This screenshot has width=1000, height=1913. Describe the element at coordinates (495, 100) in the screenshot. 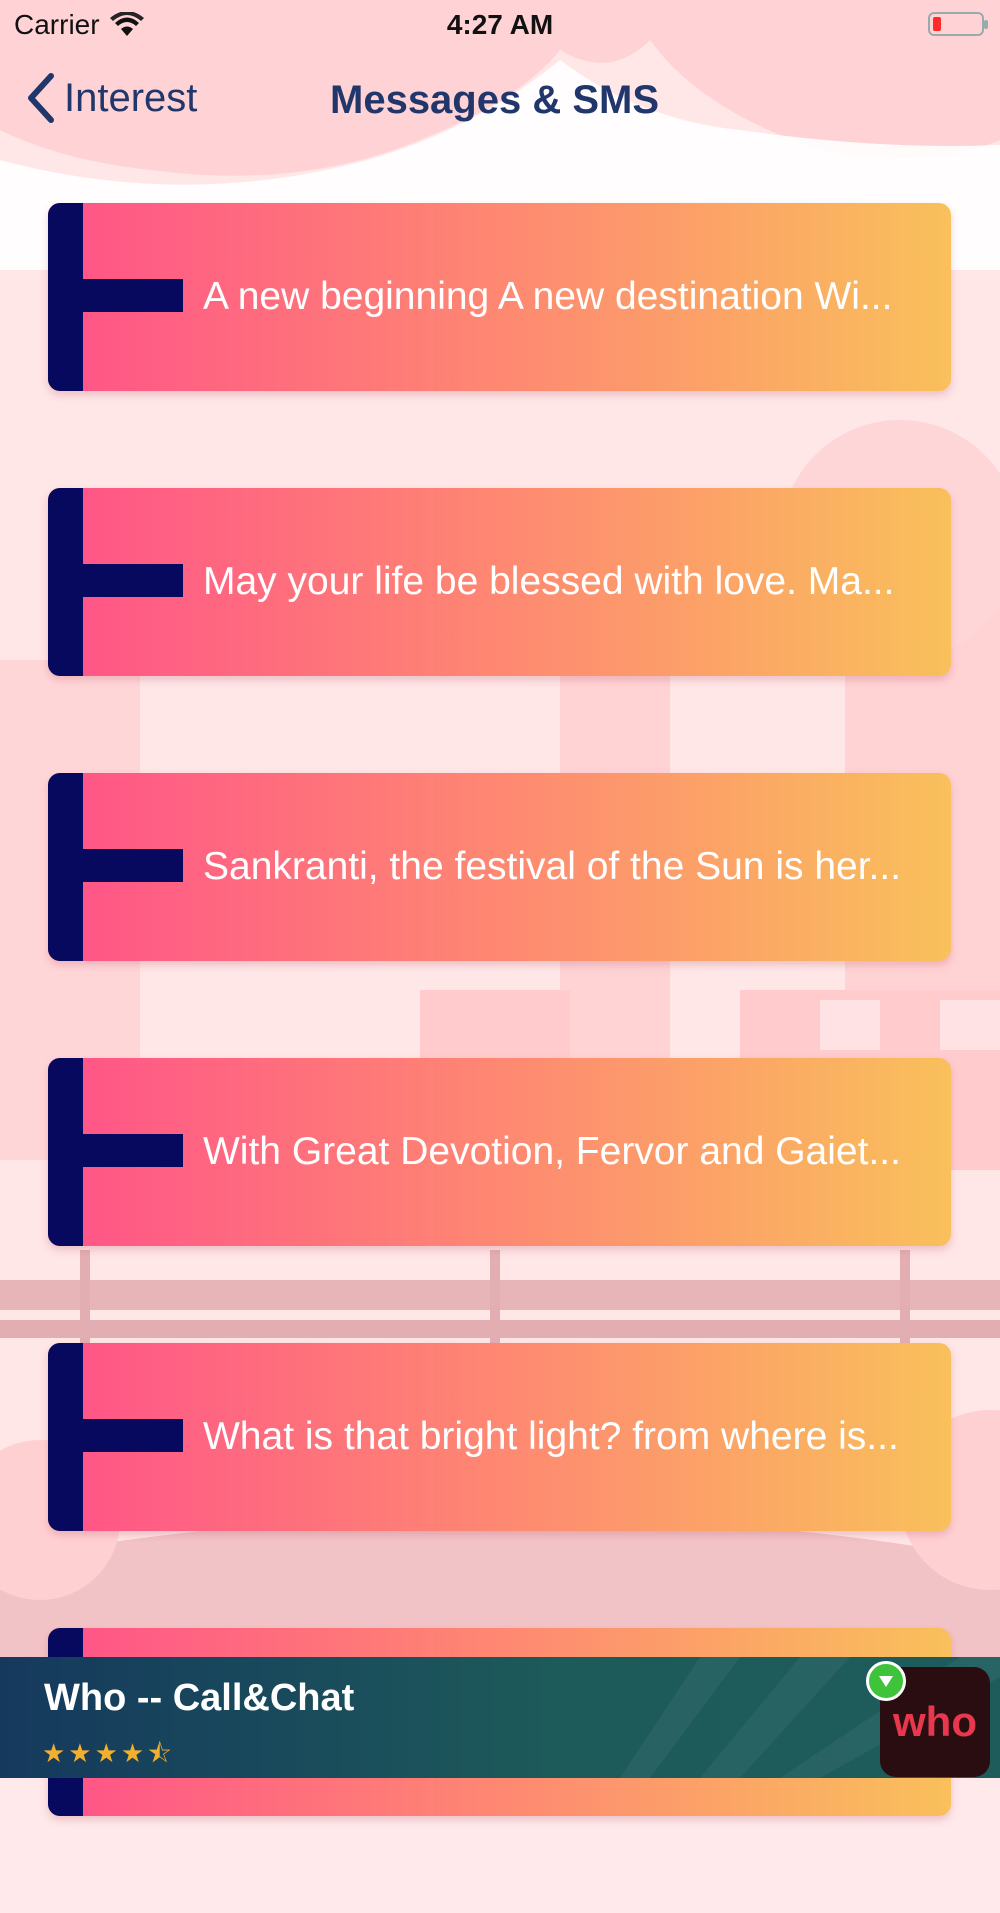

I see `page-title: Messages & SMS` at that location.